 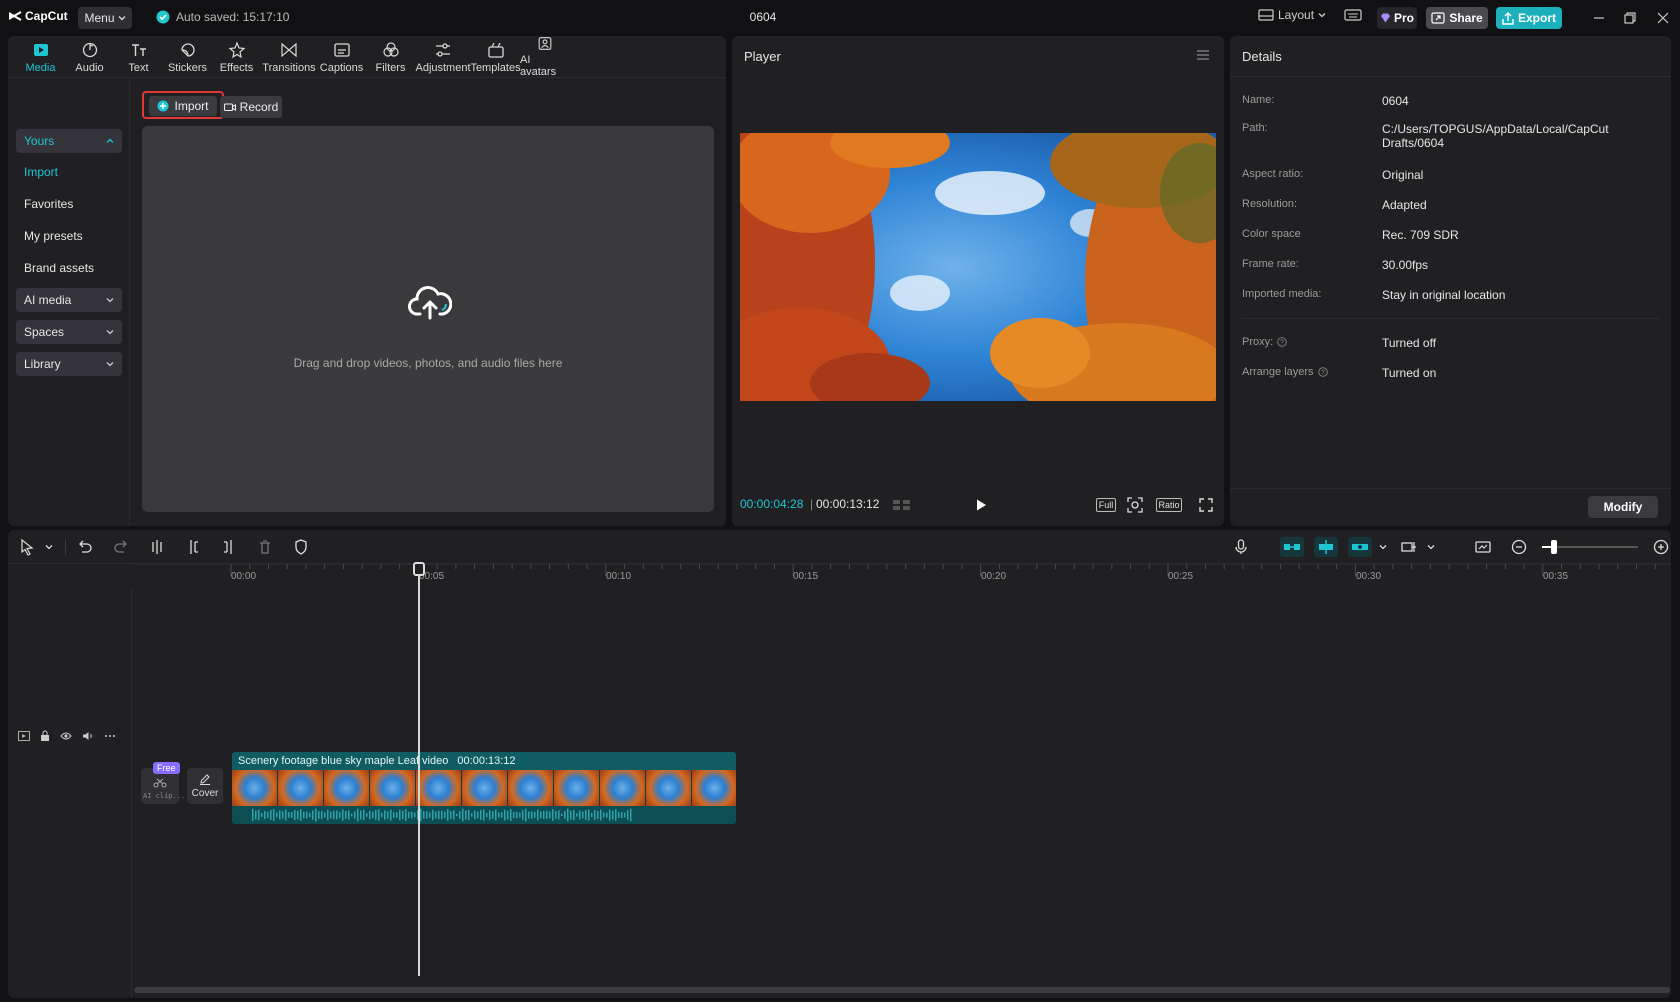 I want to click on sidebar-item-favorites: Favorites, so click(x=69, y=204).